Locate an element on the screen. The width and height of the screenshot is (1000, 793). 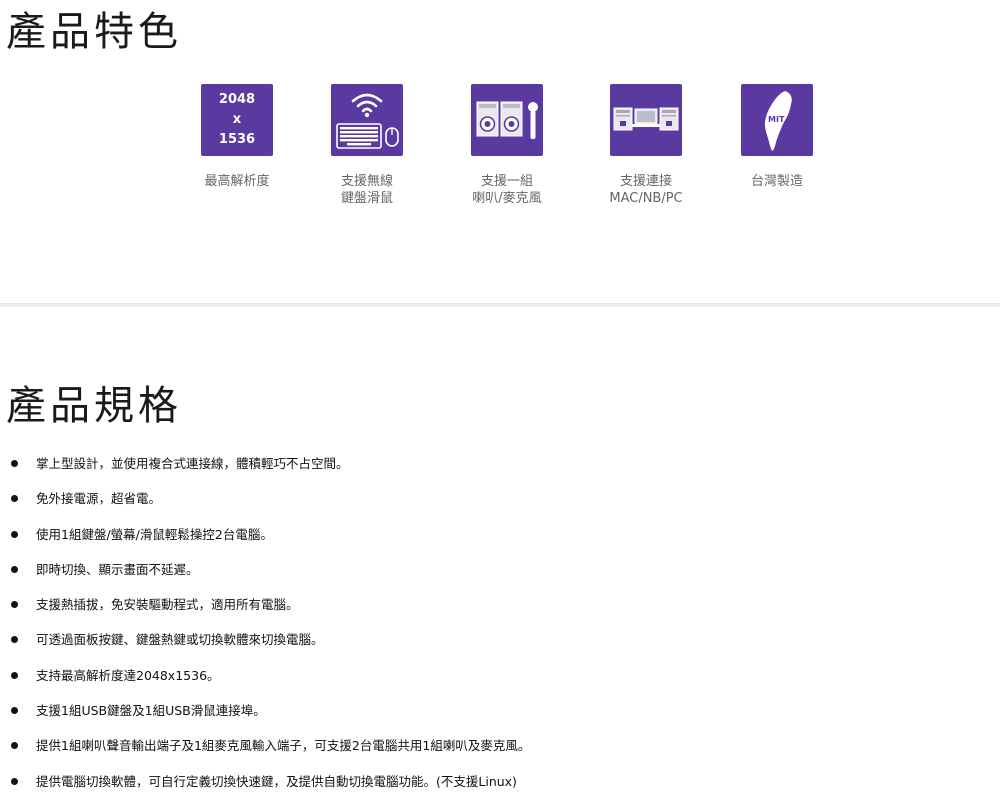
feature-resolution: 2048 x 1536 最高解析度 is located at coordinates (237, 137).